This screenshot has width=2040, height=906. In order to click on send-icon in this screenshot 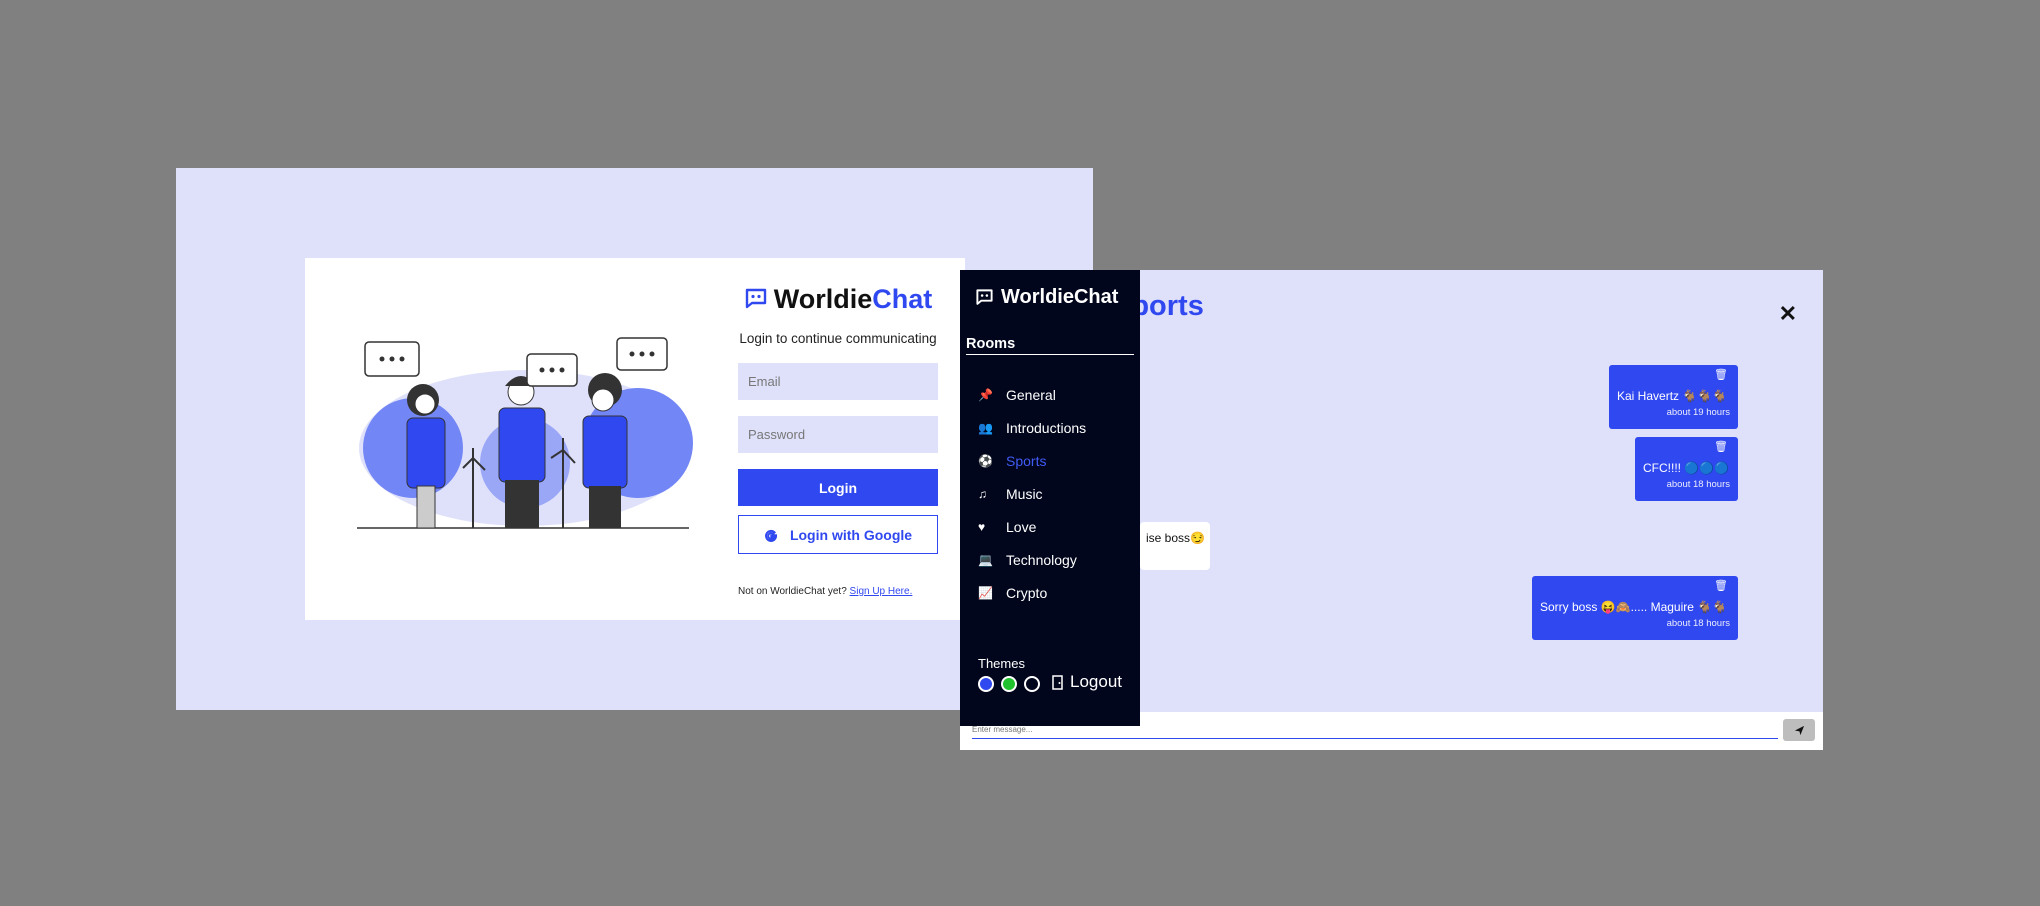, I will do `click(1799, 730)`.